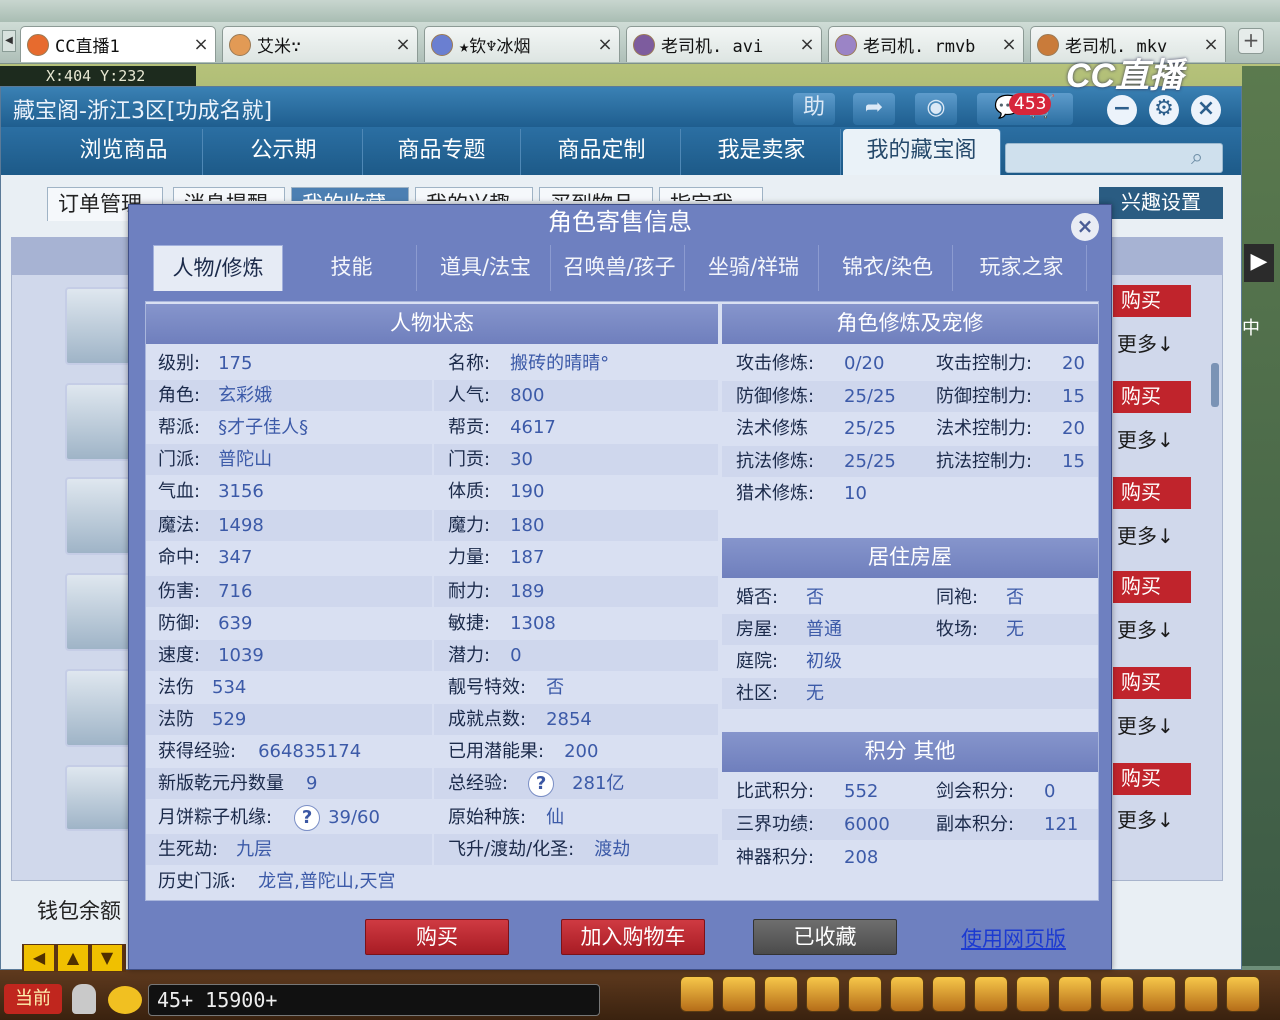 The width and height of the screenshot is (1280, 1020). I want to click on pet-icon, so click(823, 994).